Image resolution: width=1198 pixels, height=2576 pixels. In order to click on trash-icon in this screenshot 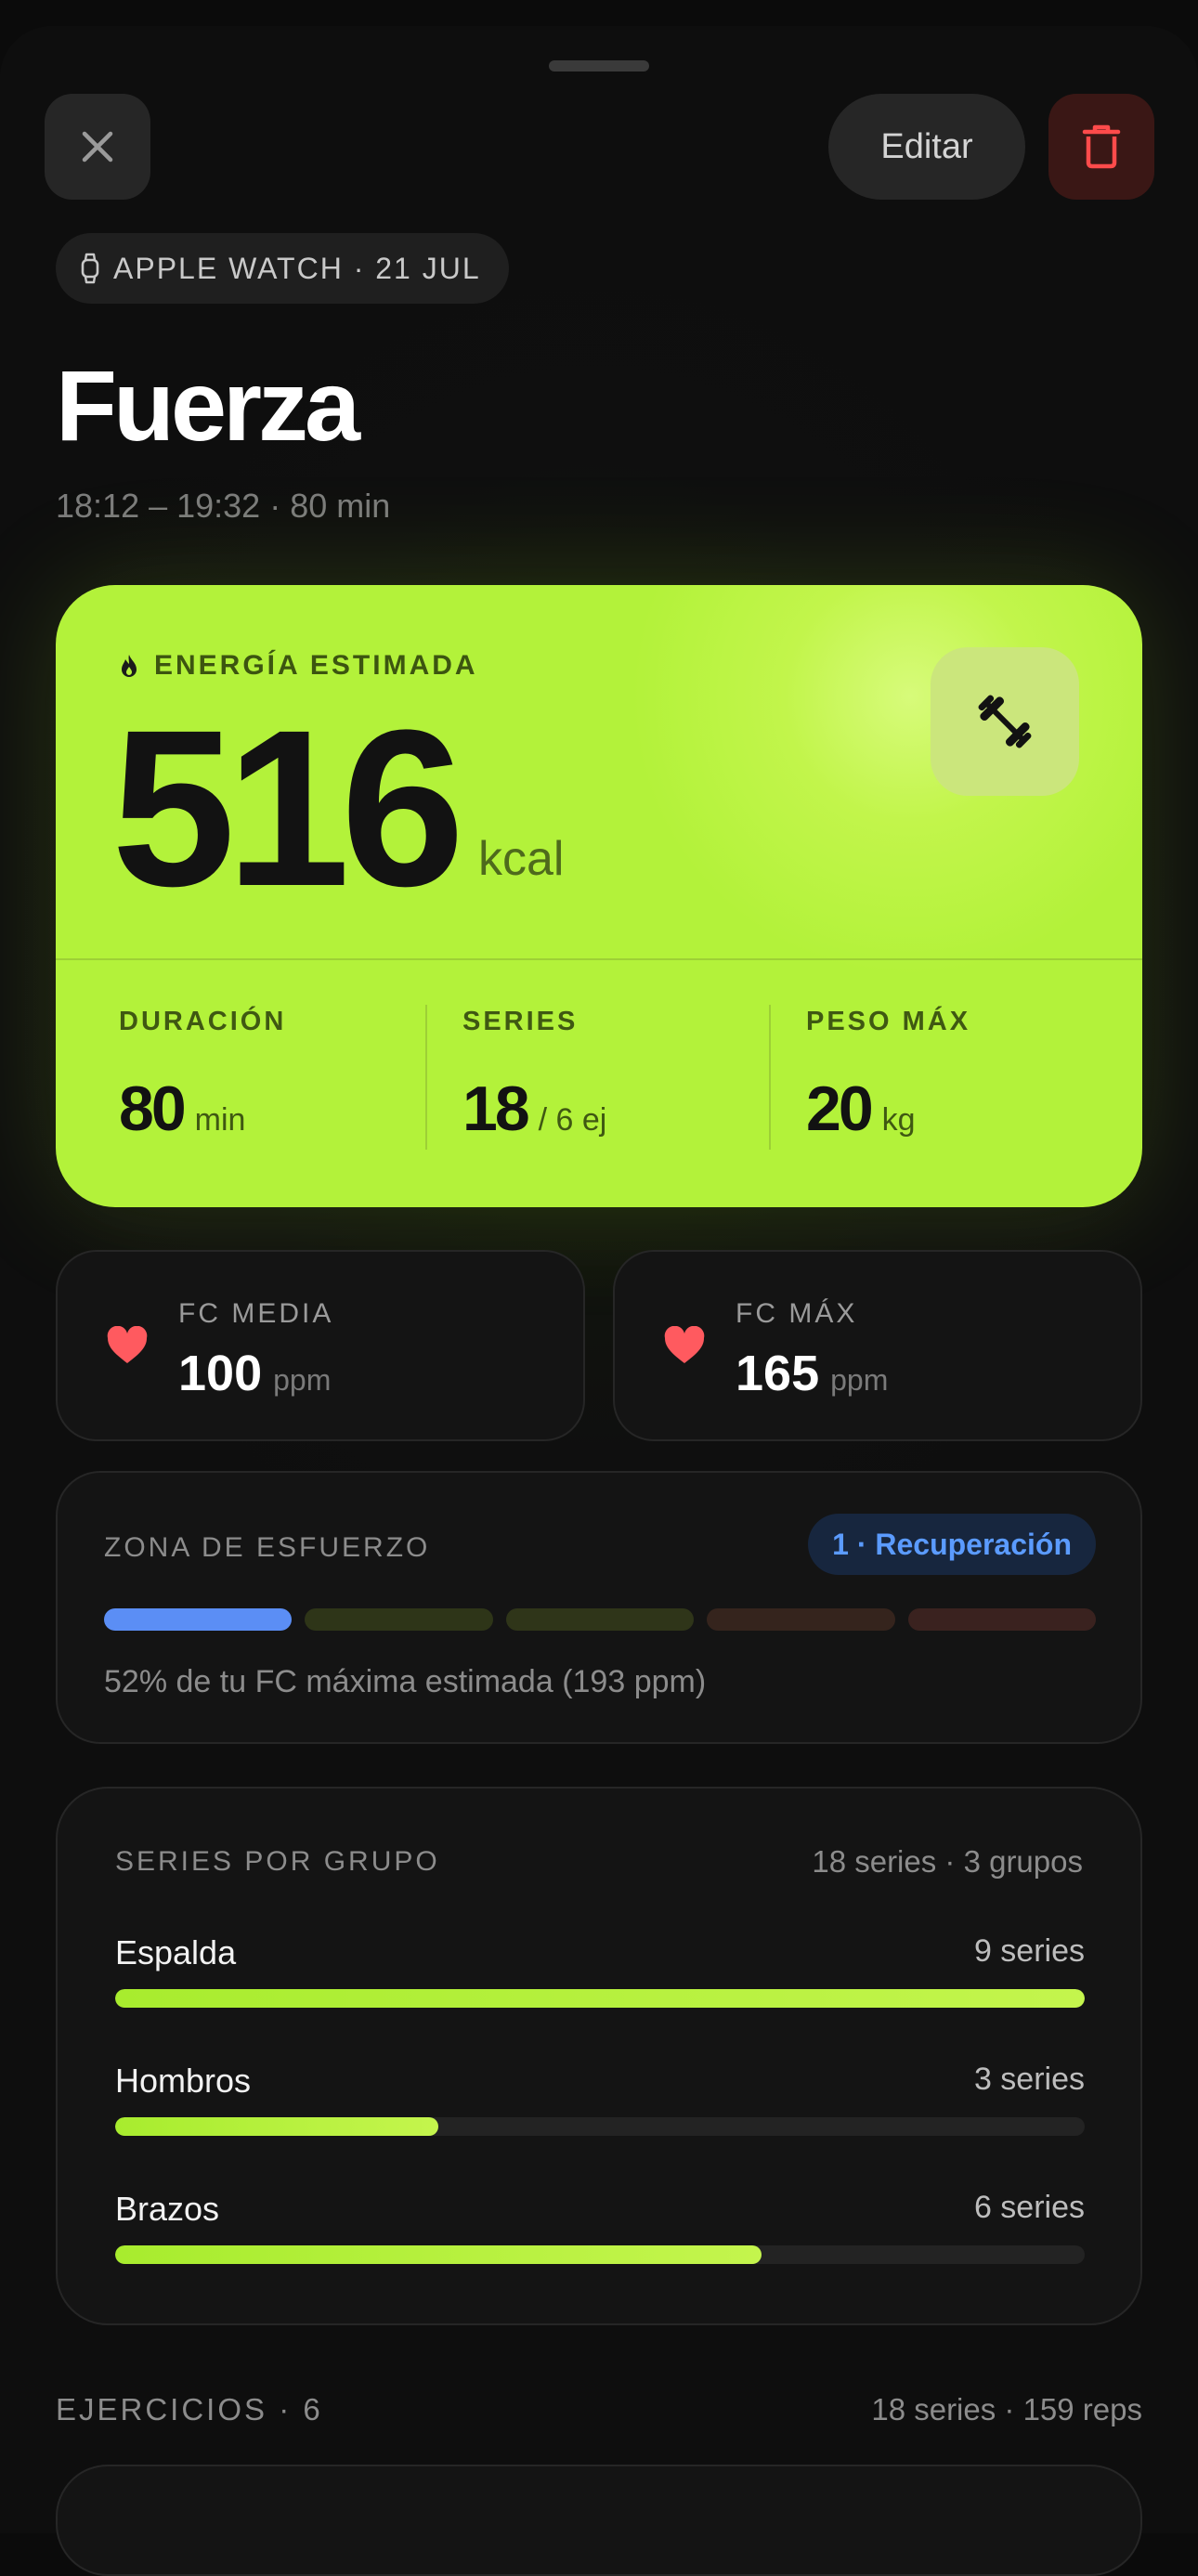, I will do `click(1101, 146)`.